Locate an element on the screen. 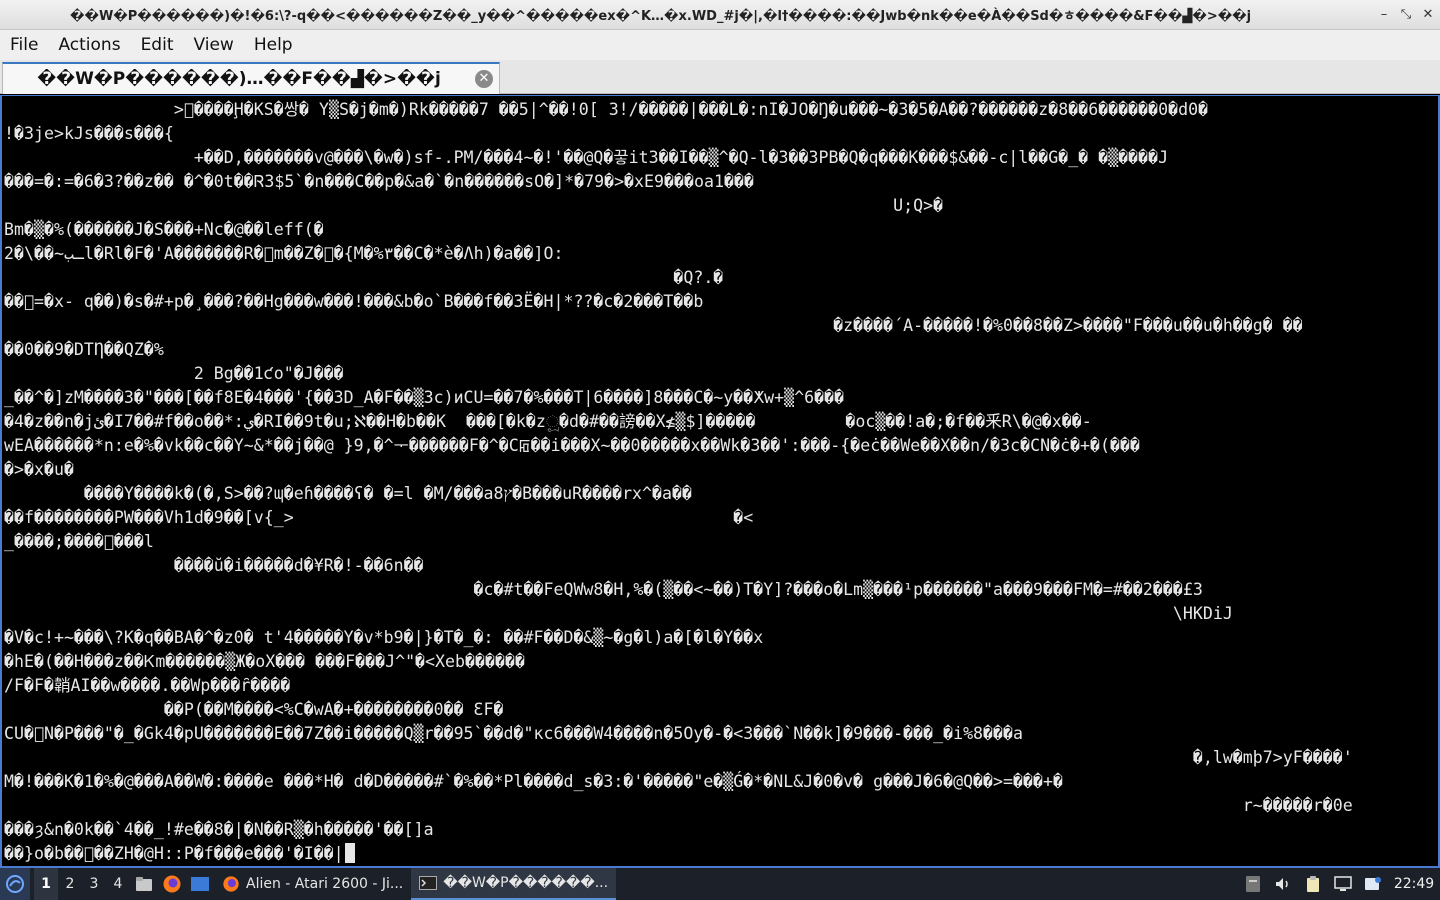 The image size is (1440, 900). monitor-icon is located at coordinates (1343, 883).